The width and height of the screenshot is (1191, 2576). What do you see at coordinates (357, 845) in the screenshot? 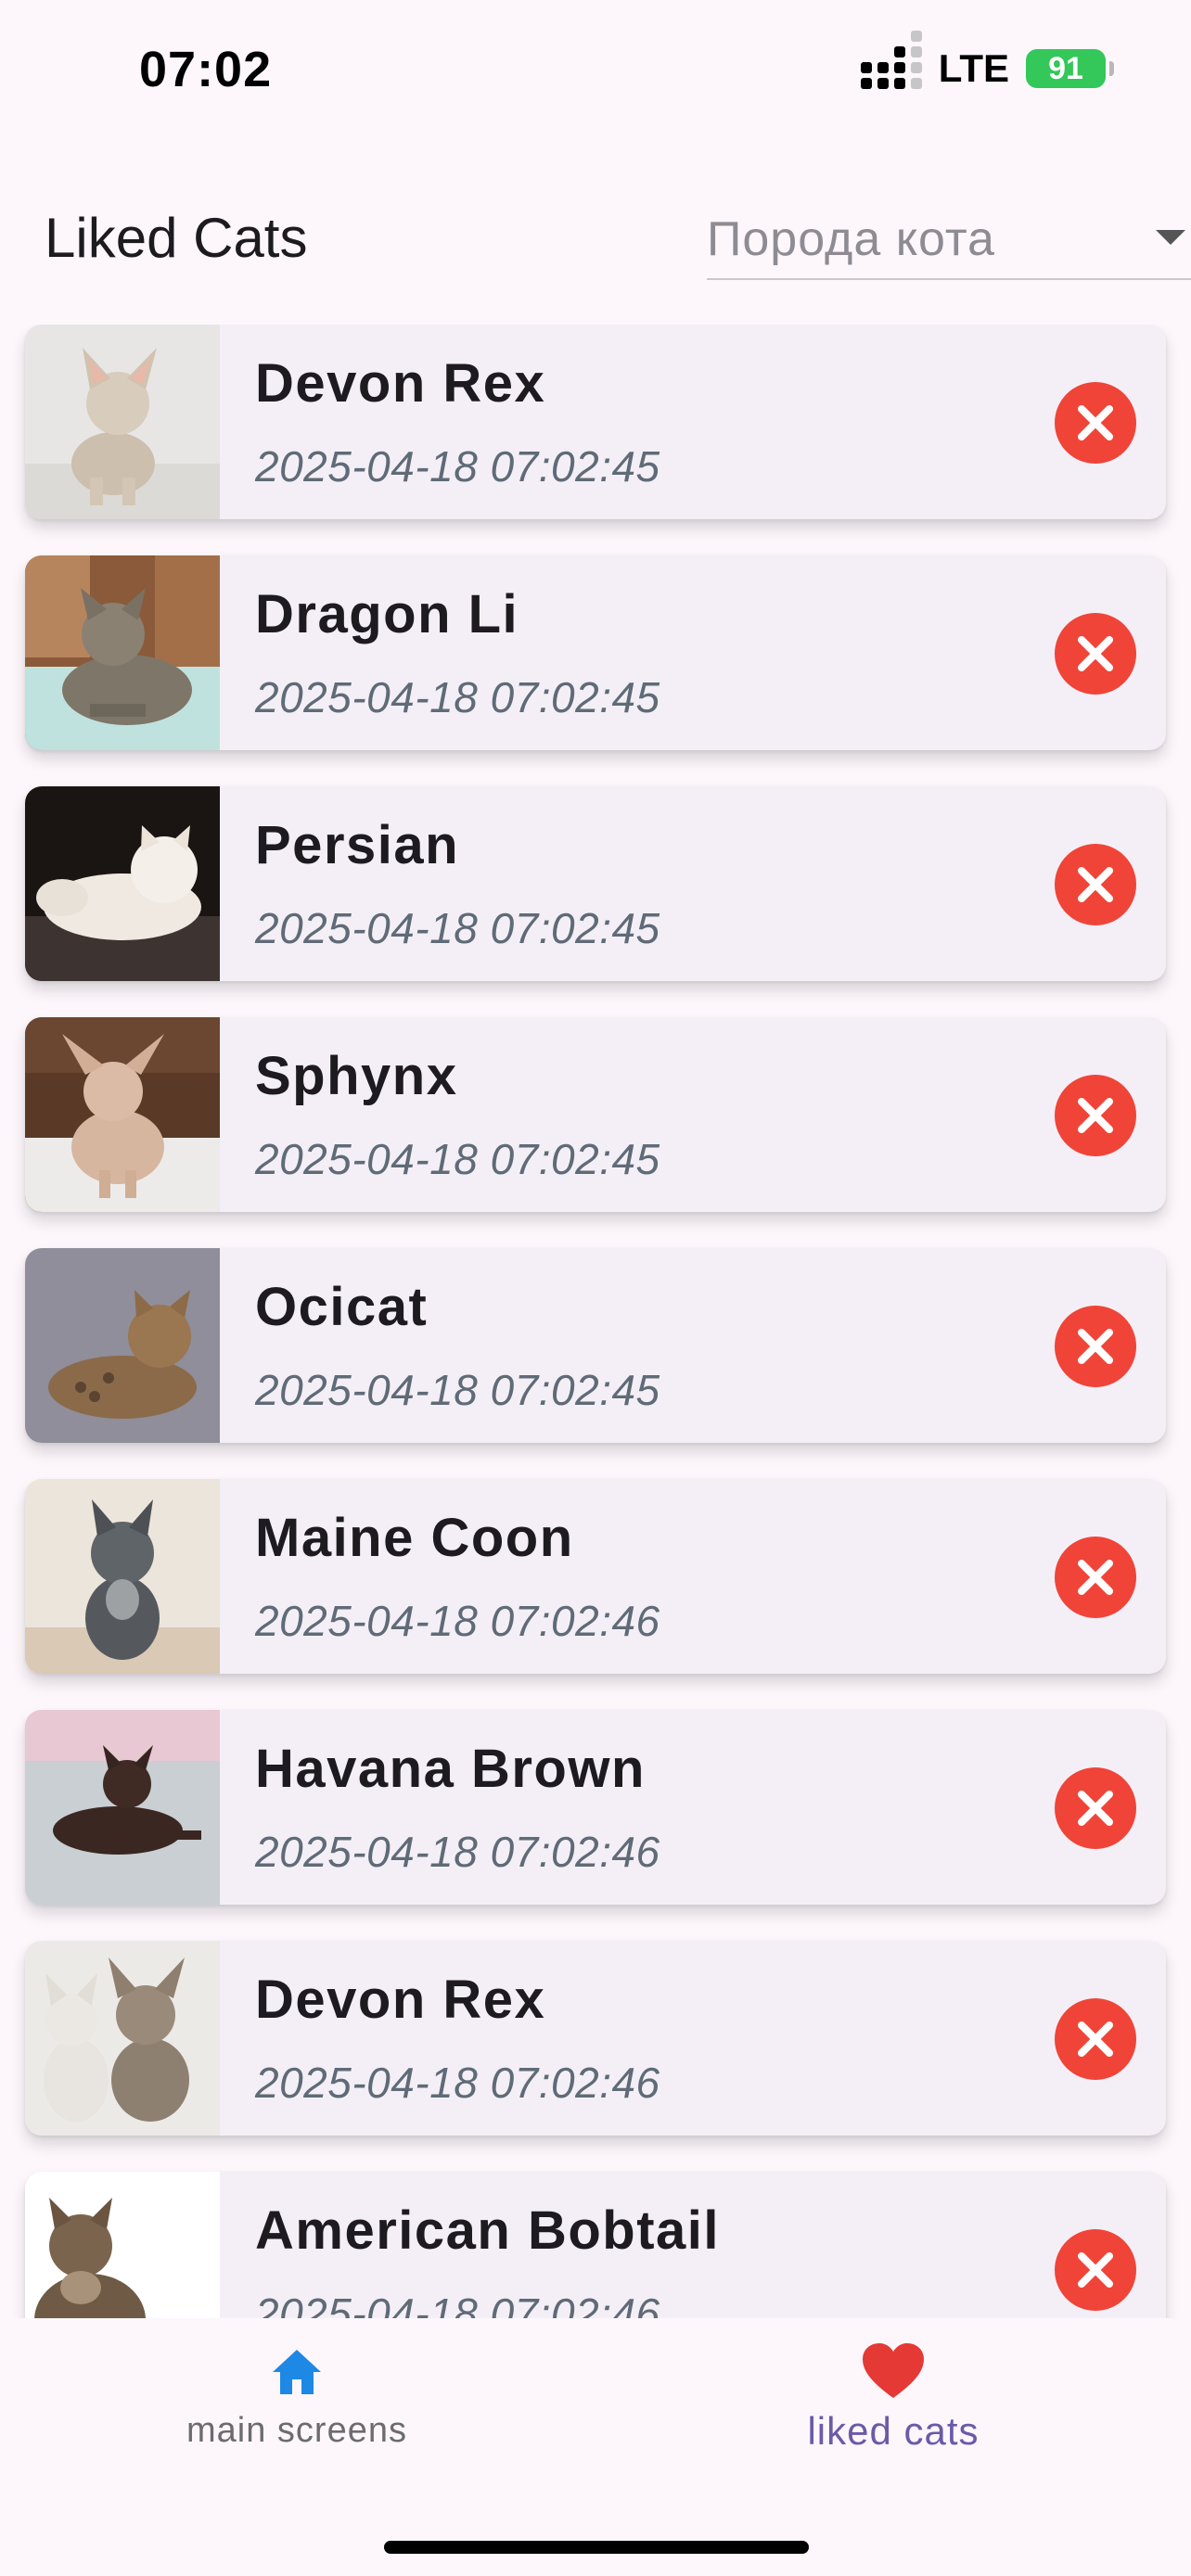
I see `breed-name: Persian` at bounding box center [357, 845].